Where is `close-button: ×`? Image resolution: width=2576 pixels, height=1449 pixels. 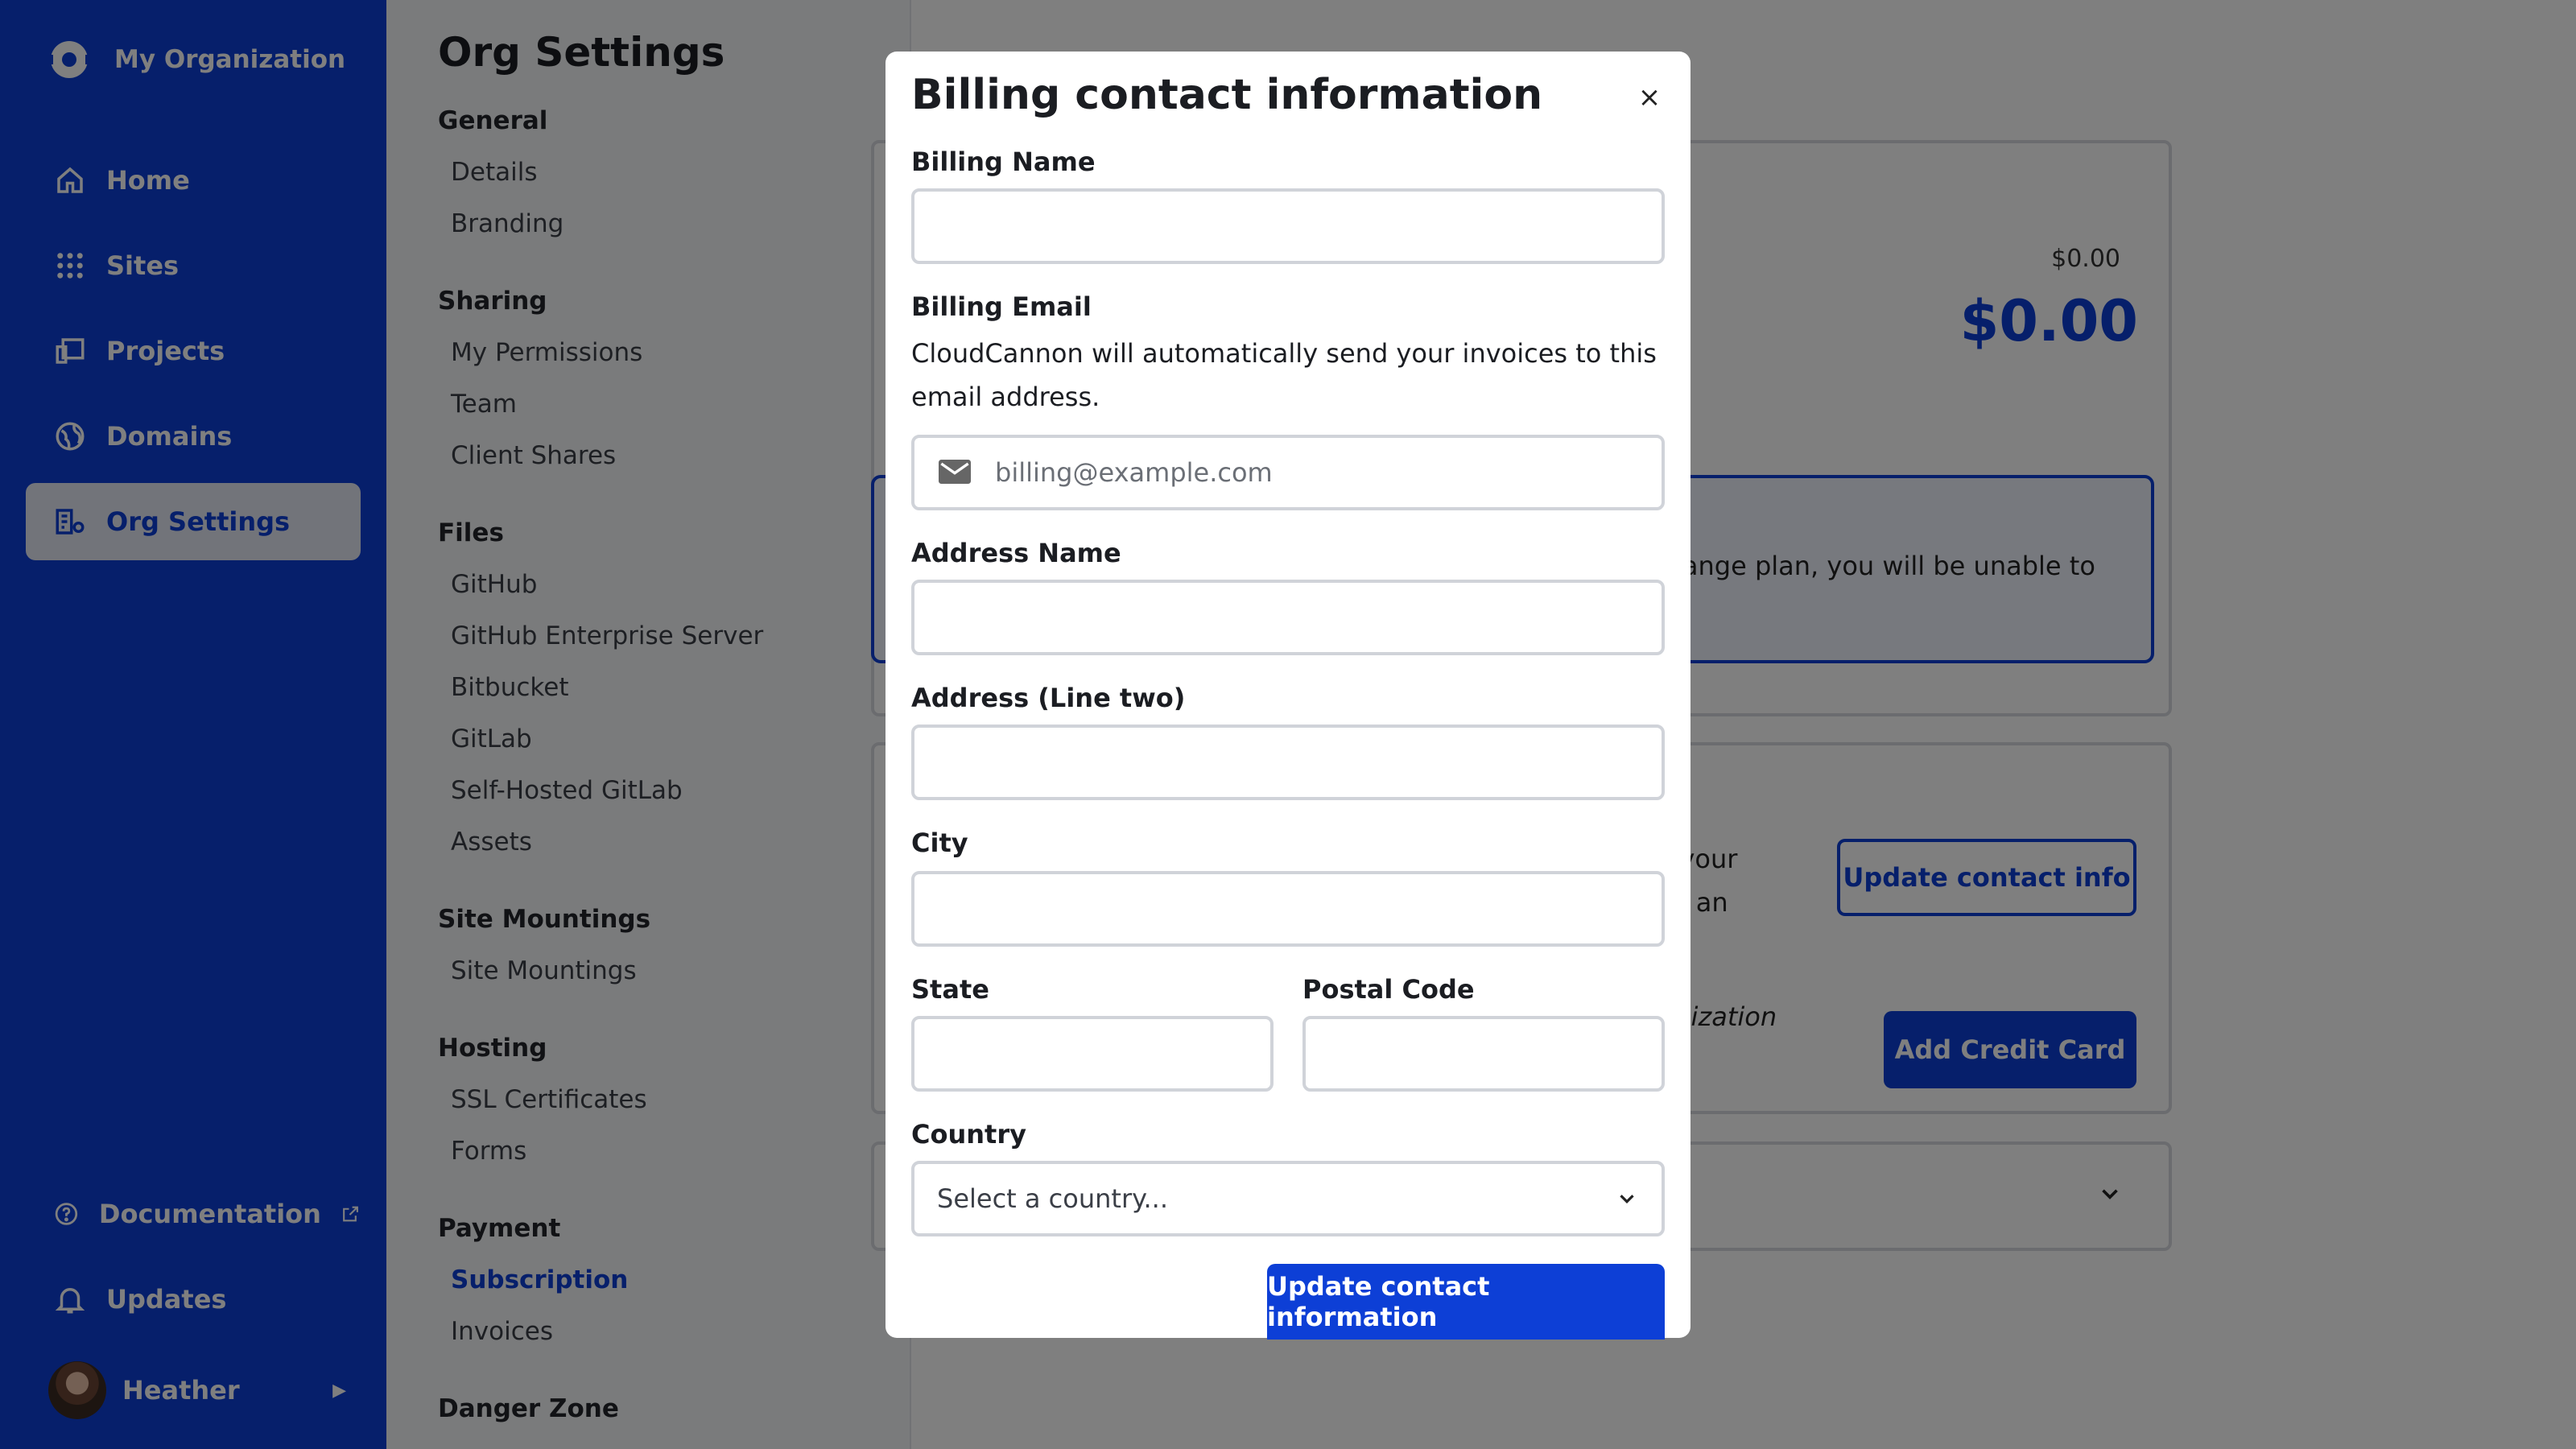
close-button: × is located at coordinates (1649, 97).